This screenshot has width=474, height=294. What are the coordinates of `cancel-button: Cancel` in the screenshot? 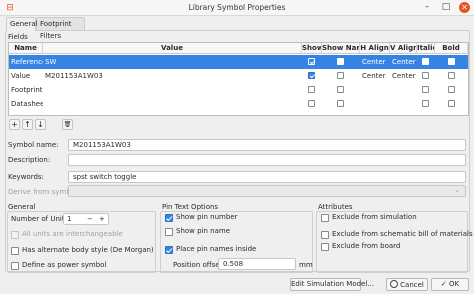 It's located at (407, 284).